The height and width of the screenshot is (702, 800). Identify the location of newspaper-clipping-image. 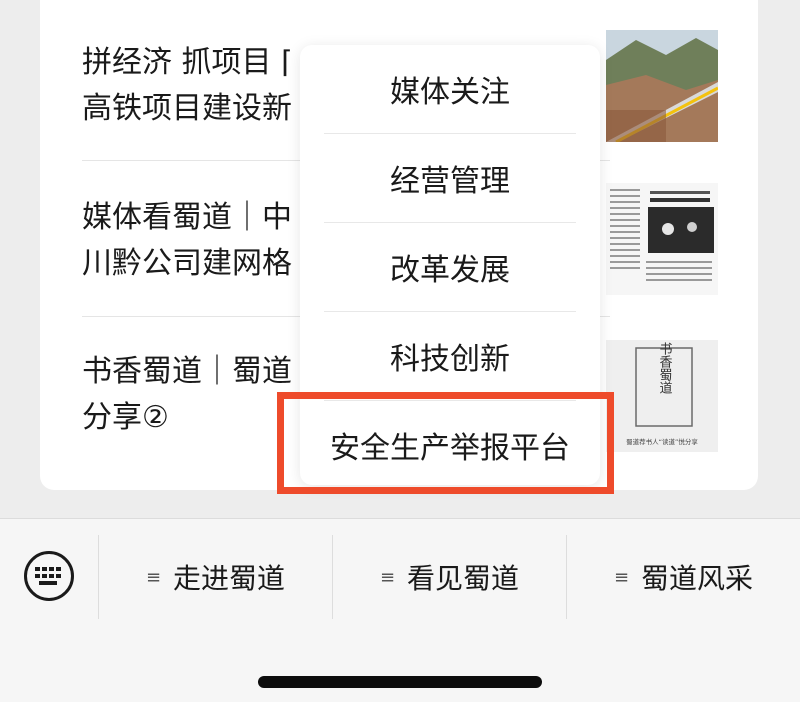
(662, 239).